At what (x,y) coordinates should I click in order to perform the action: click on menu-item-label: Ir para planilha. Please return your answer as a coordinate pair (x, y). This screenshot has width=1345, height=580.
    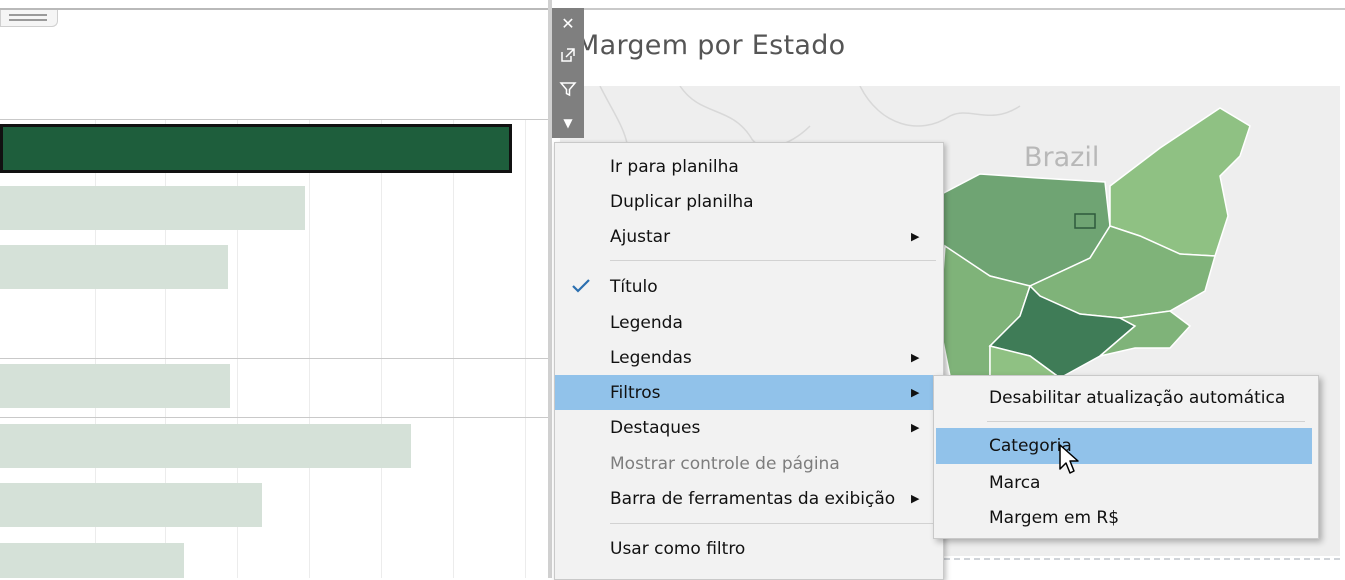
    Looking at the image, I should click on (674, 166).